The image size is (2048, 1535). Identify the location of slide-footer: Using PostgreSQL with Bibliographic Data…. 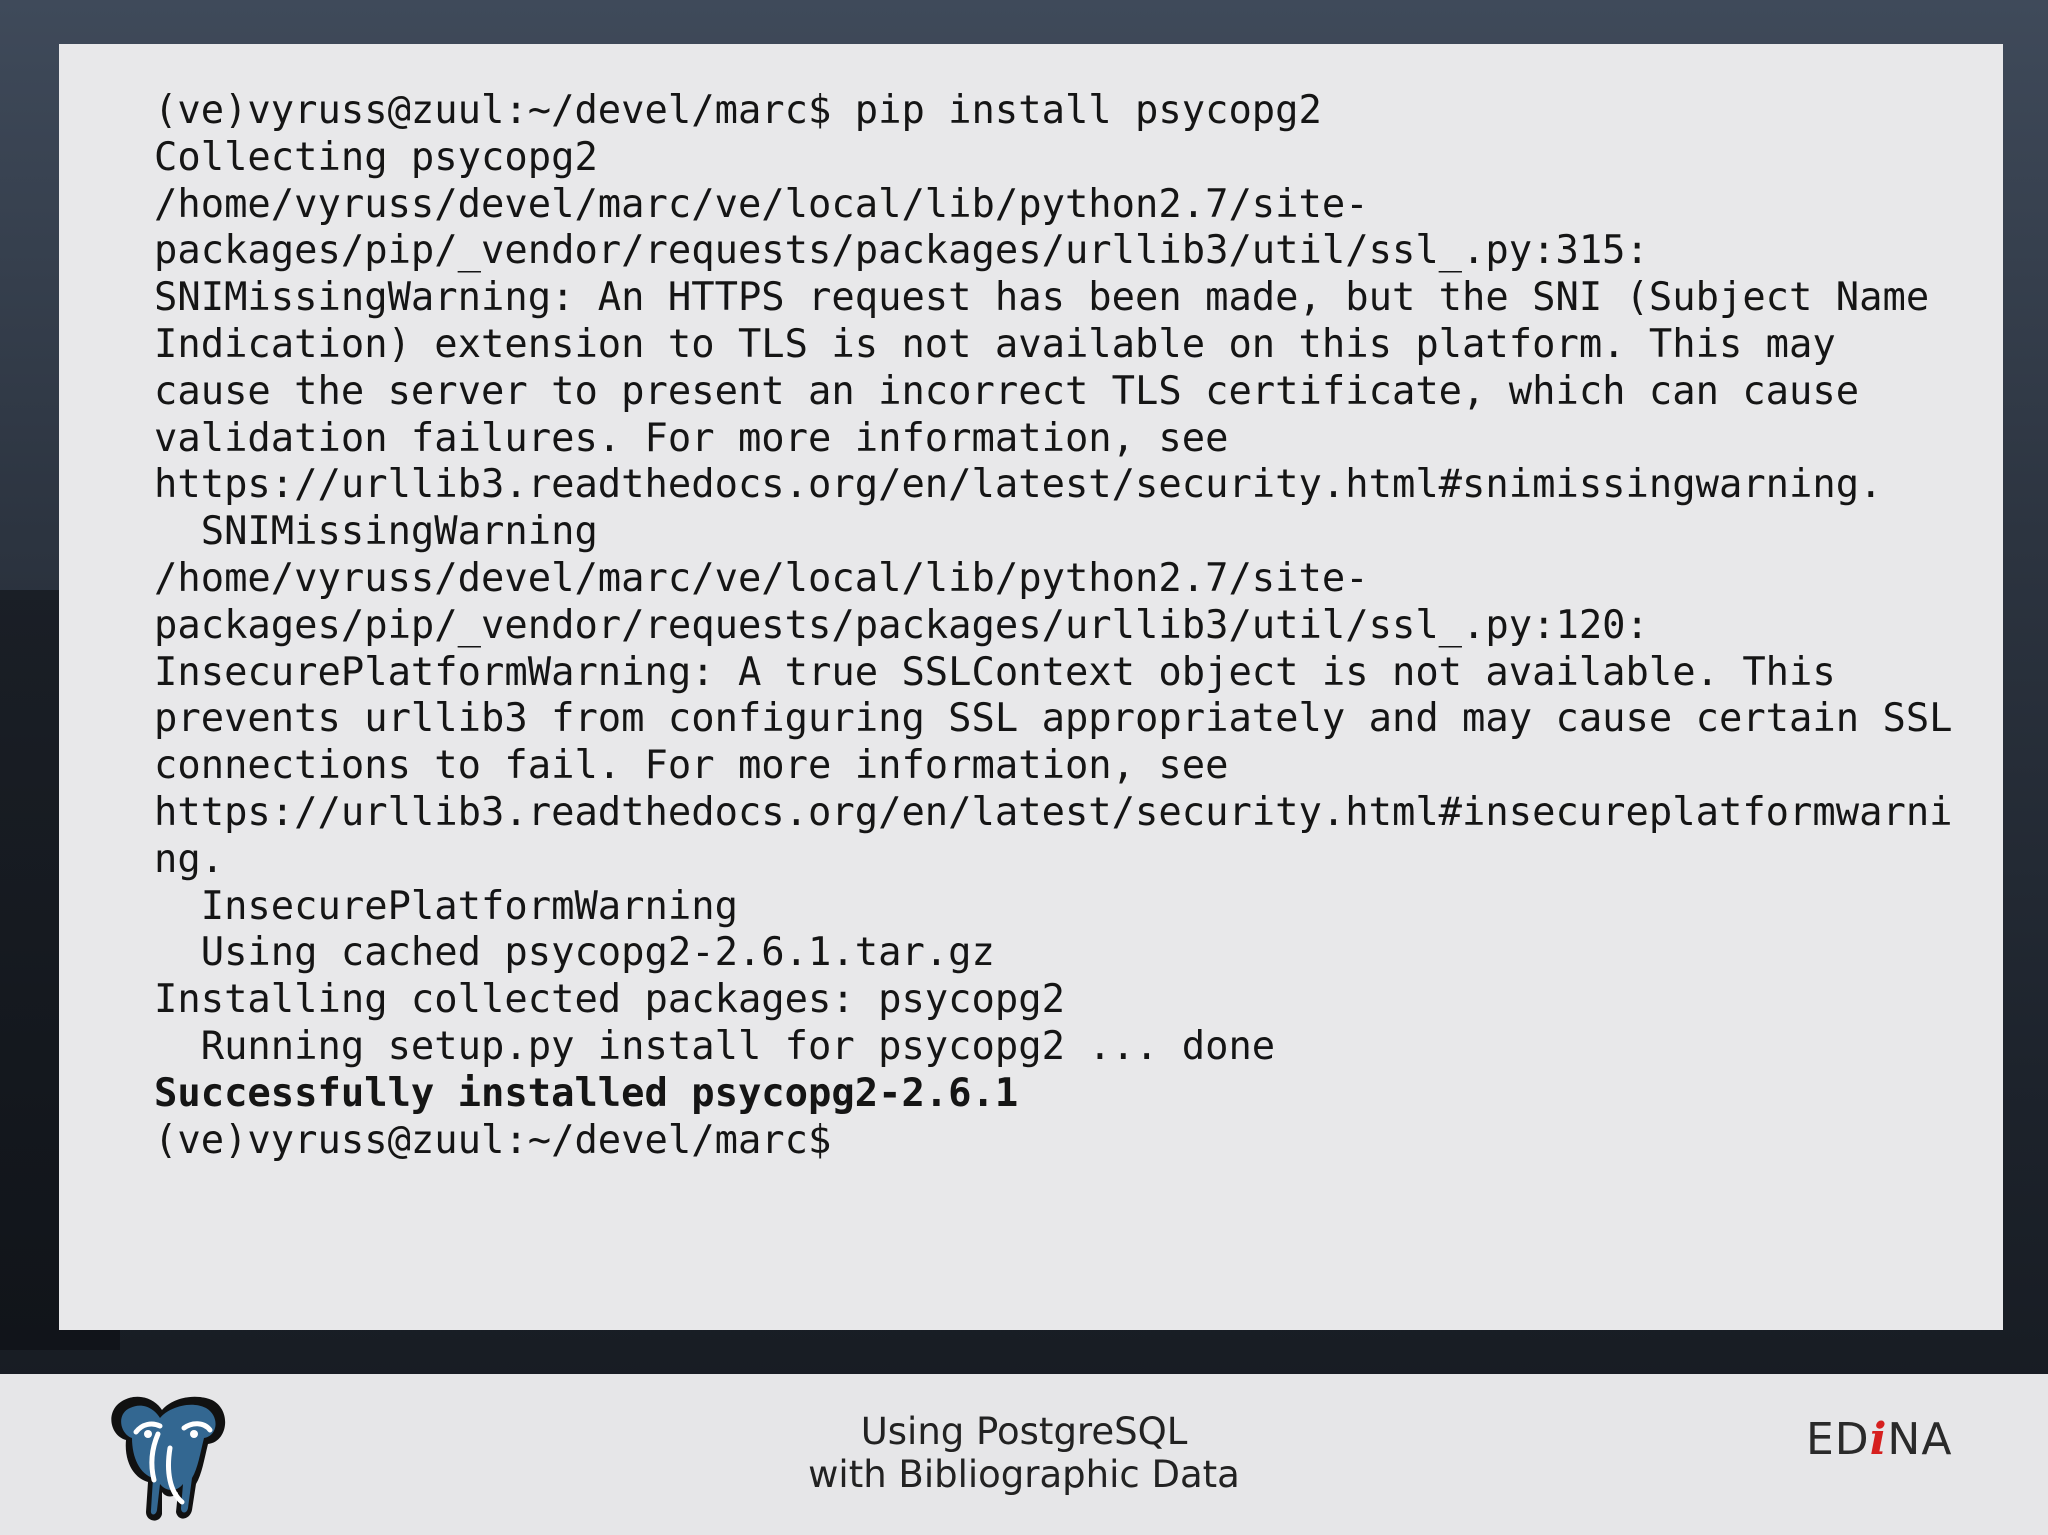
(1024, 1454).